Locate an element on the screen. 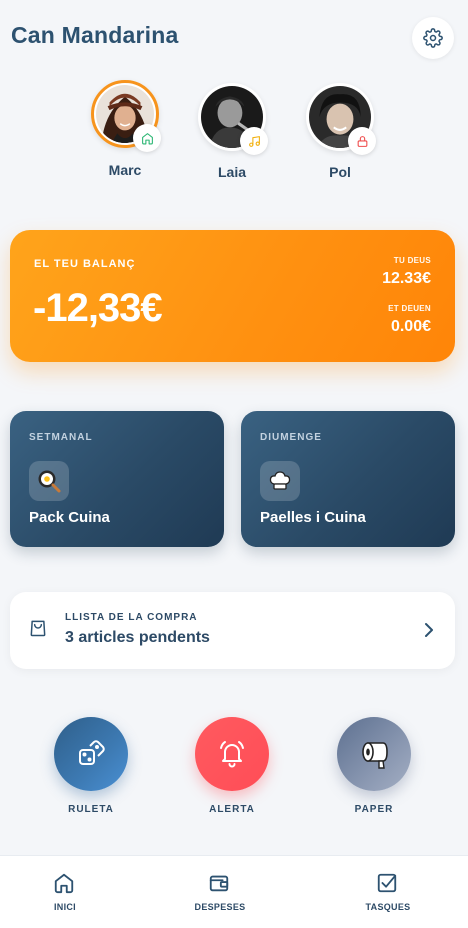 The image size is (468, 928). paper-button is located at coordinates (374, 754).